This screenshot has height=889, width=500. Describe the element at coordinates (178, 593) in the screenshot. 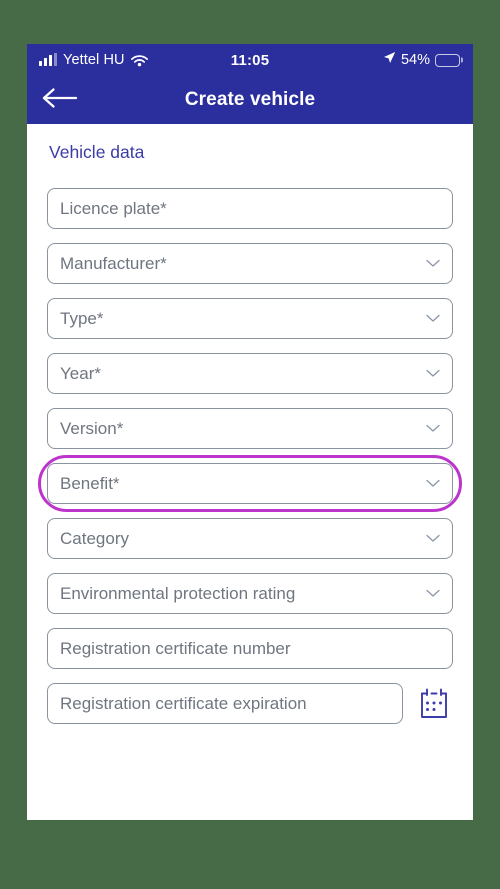

I see `field-placeholder-label: Environmental protection rating` at that location.